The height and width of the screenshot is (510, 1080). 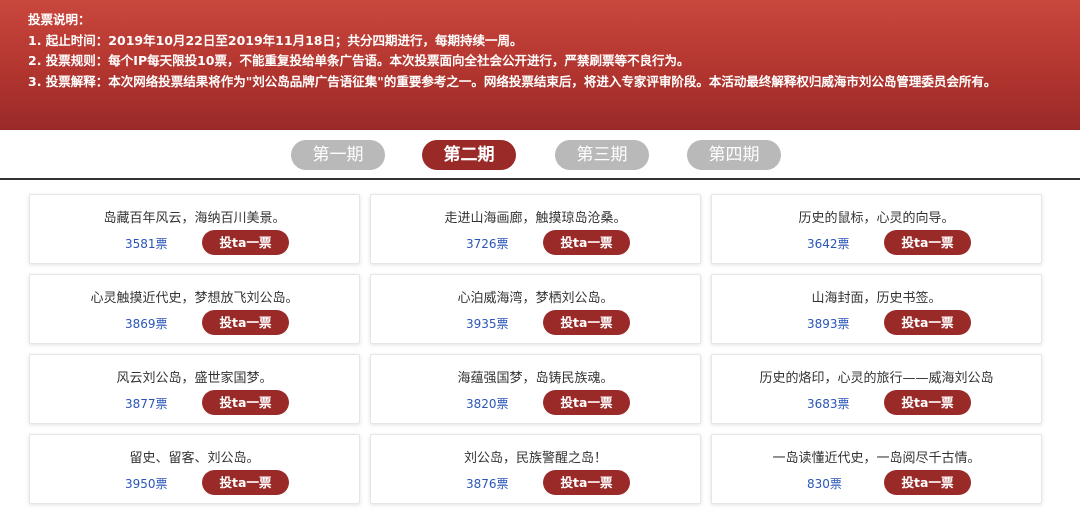 I want to click on period-tabs: 第一期 第二期 第三期 第四期, so click(x=540, y=156).